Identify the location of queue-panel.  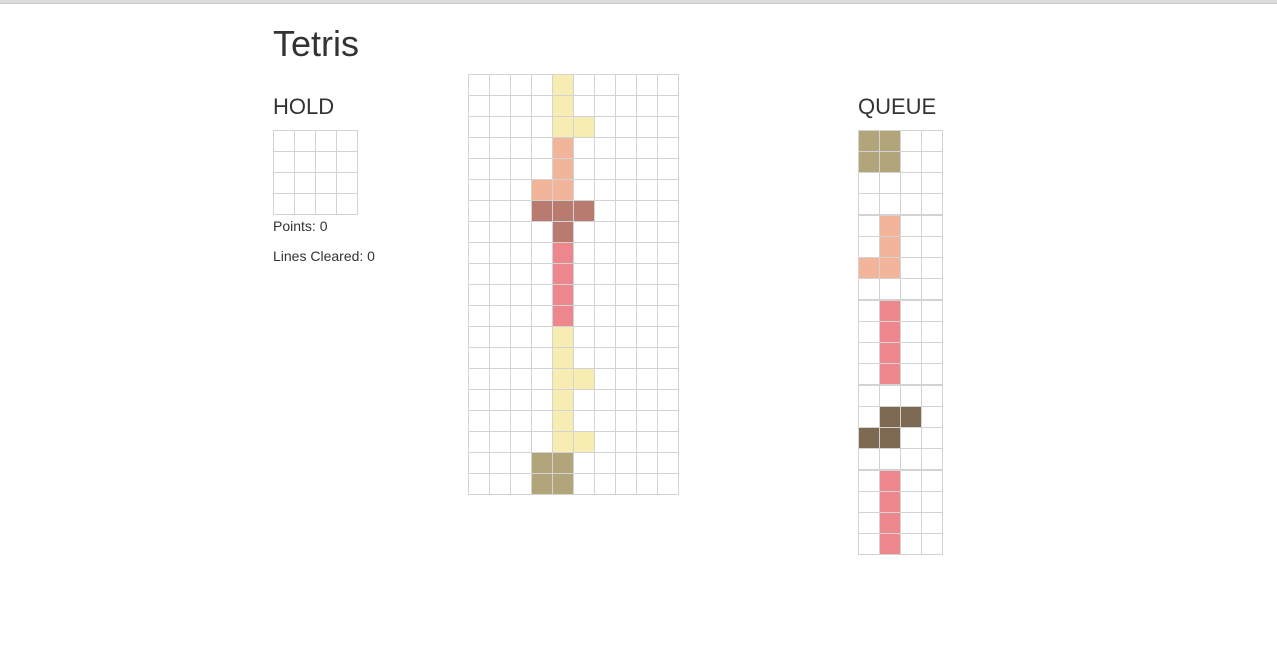
(900, 342).